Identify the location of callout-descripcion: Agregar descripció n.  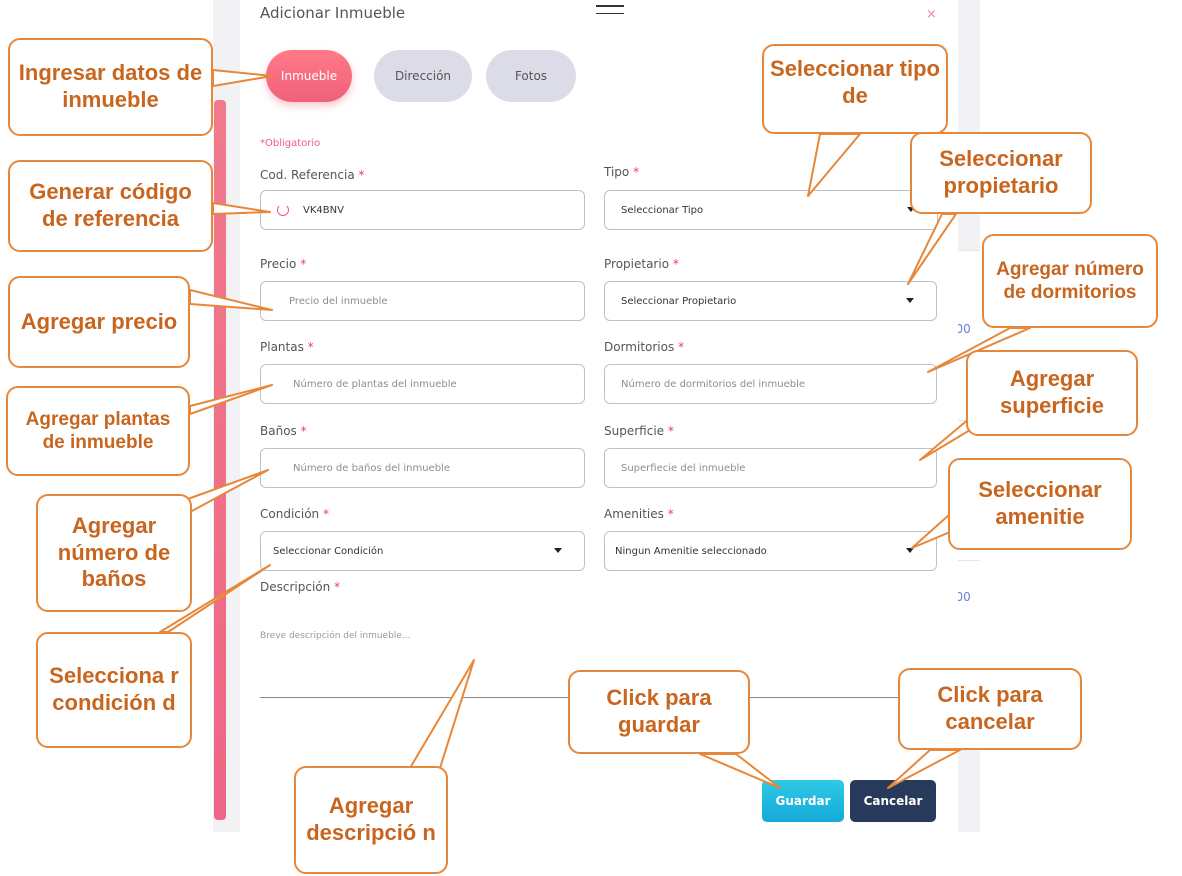
(371, 820).